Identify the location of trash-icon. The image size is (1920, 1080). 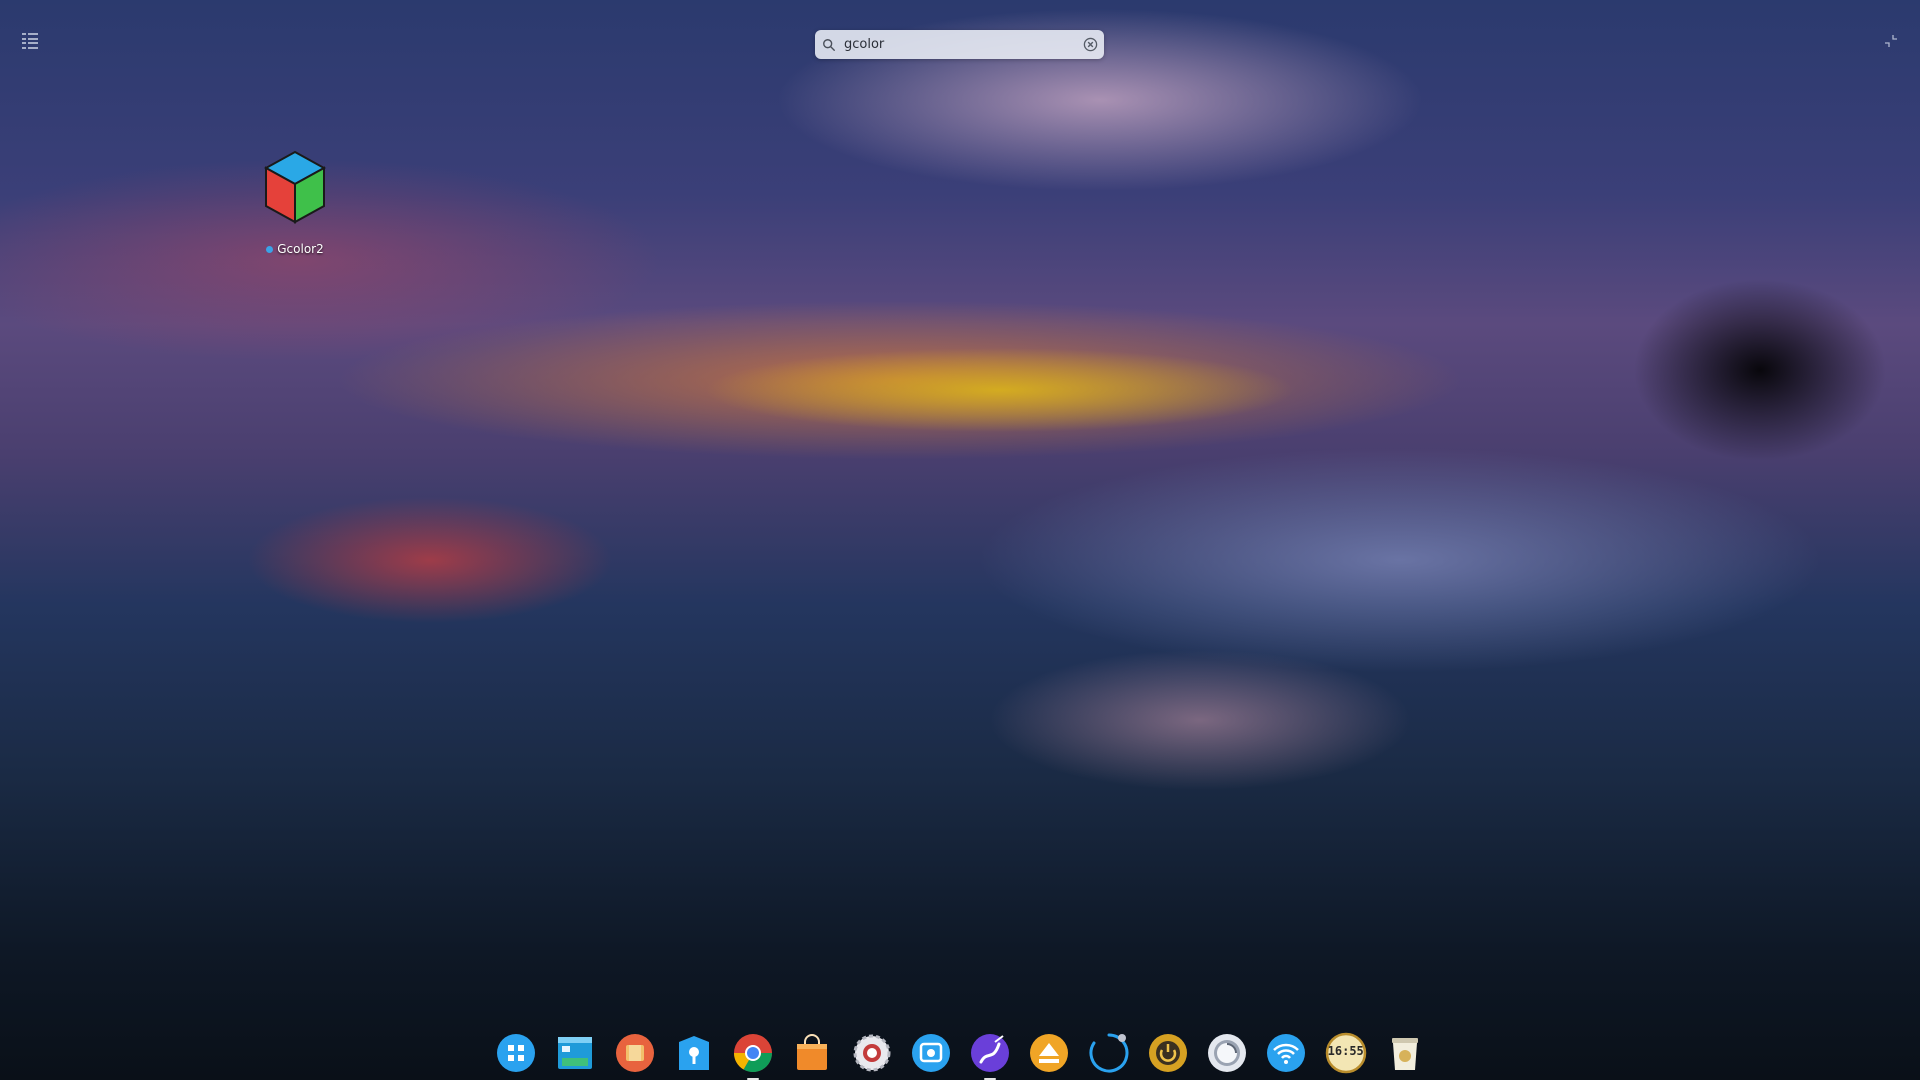
(1404, 1054).